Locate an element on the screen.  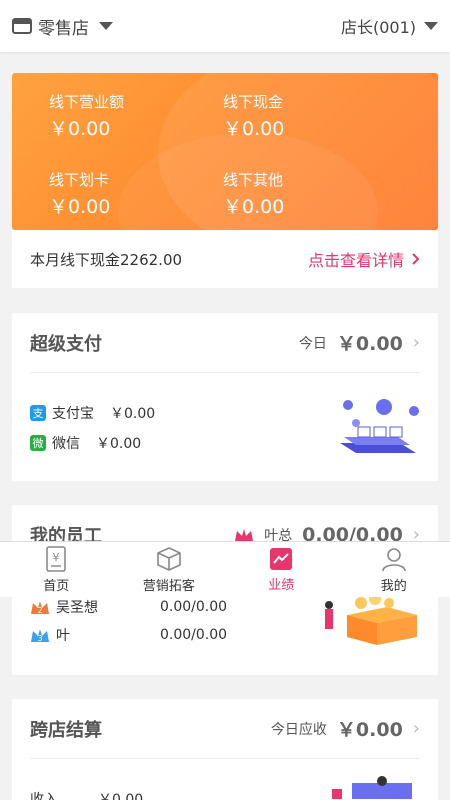
bottom-nav: ¥ 首页 营销拓客 业绩 我的 is located at coordinates (225, 569).